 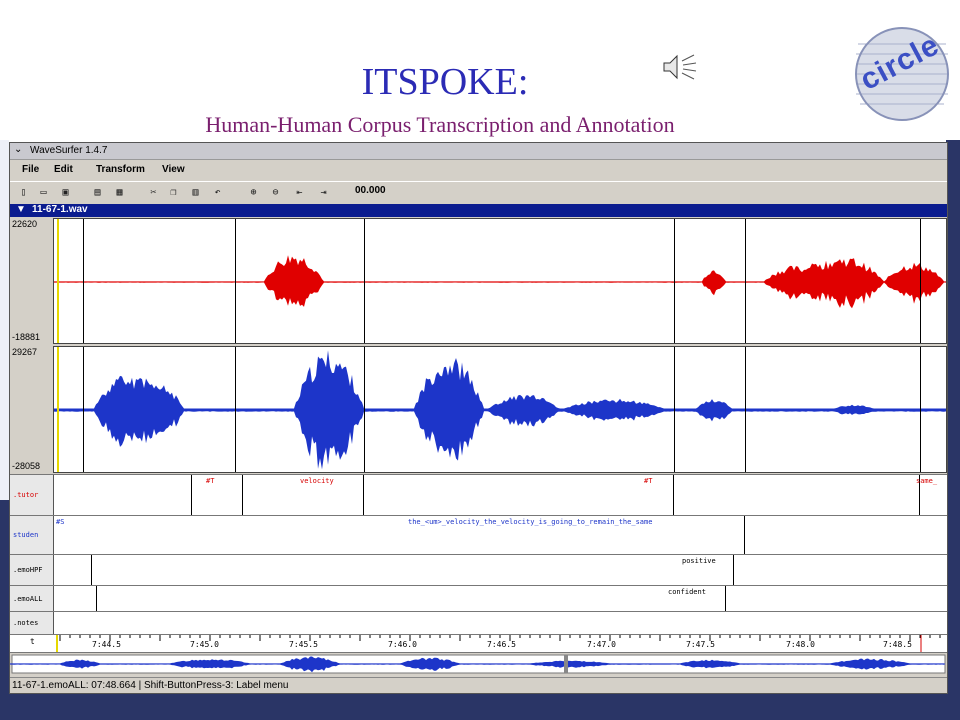 I want to click on zoom-in-icon: ⊕, so click(x=253, y=192).